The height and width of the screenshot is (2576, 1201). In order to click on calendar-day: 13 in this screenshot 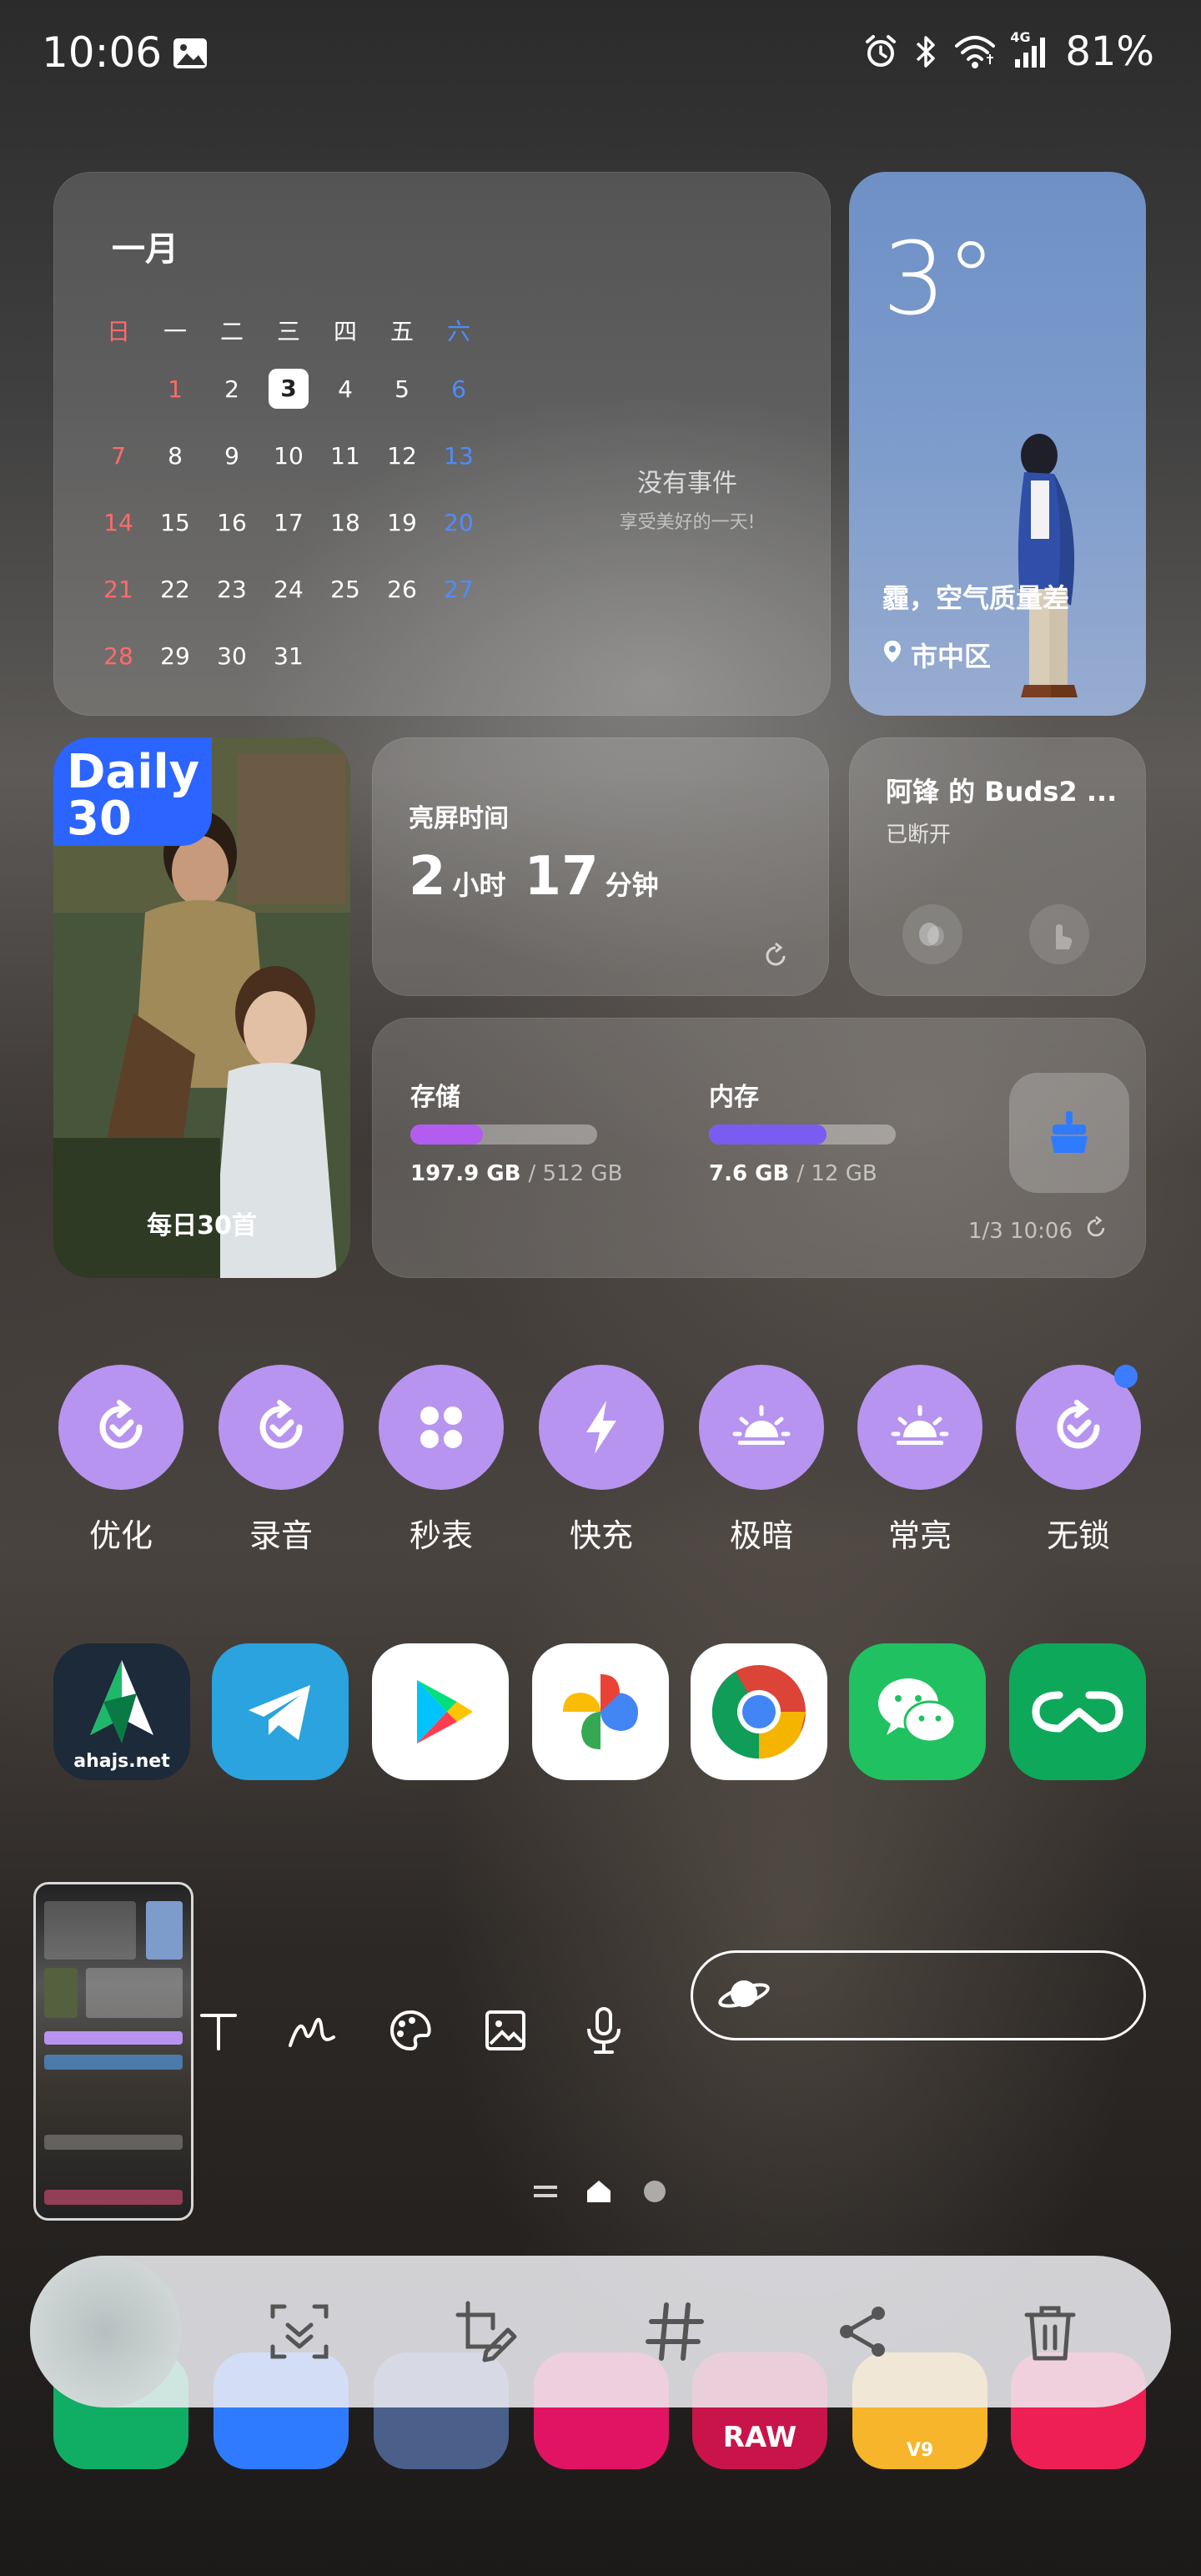, I will do `click(459, 455)`.